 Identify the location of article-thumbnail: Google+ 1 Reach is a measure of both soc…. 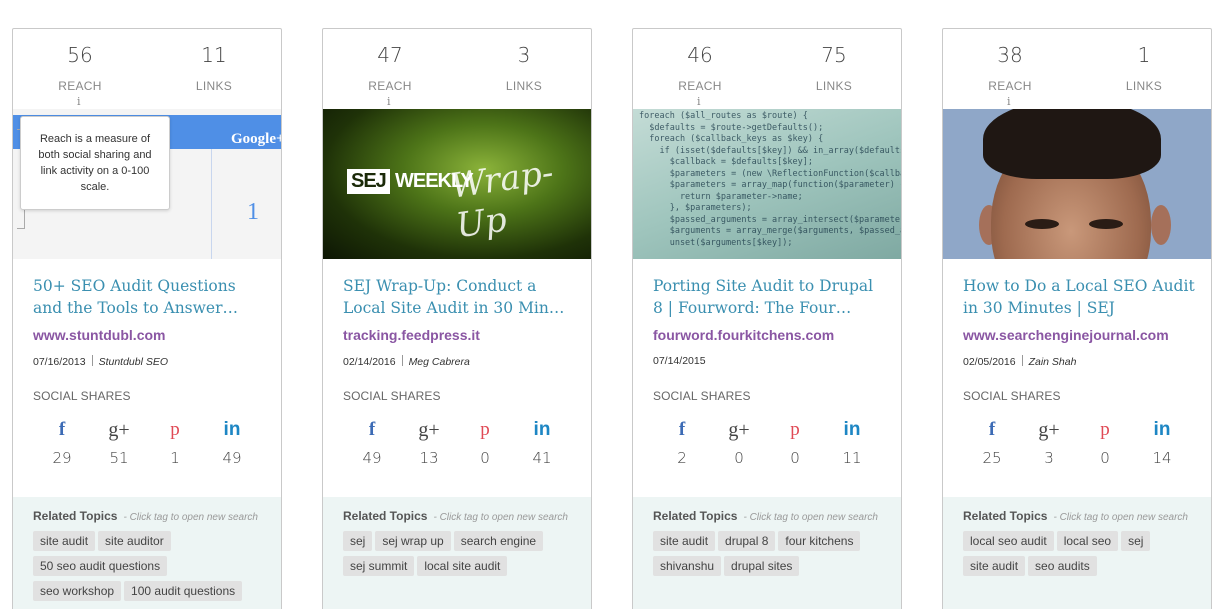
(147, 184).